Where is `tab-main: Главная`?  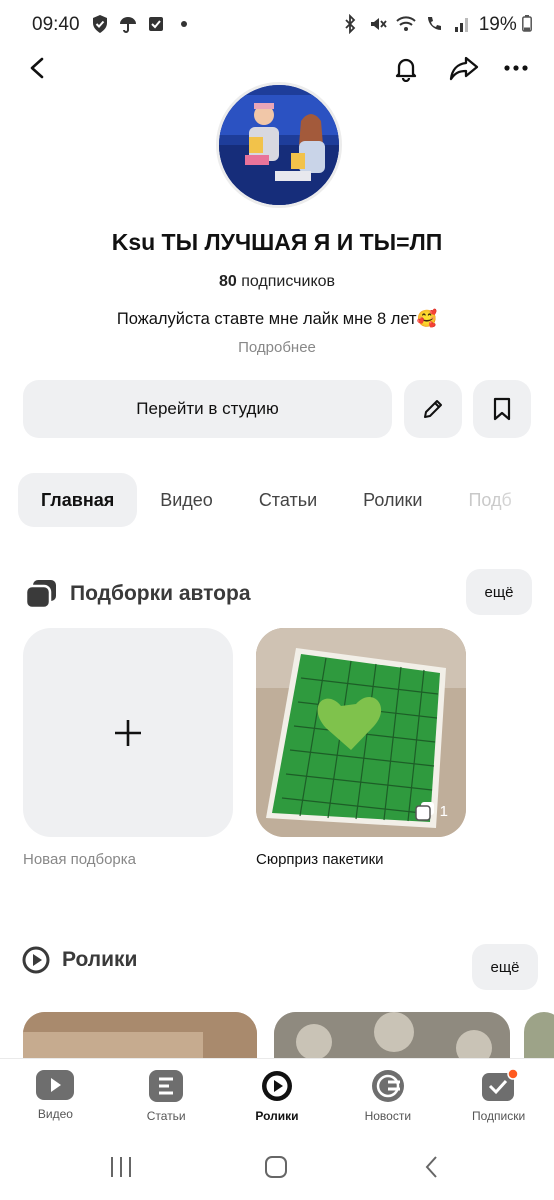 tab-main: Главная is located at coordinates (78, 500).